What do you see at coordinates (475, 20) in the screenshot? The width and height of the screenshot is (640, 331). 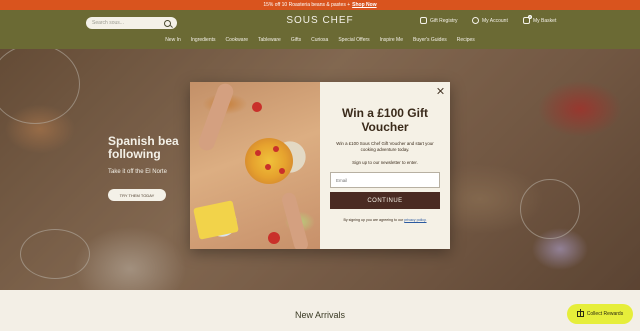 I see `user-icon` at bounding box center [475, 20].